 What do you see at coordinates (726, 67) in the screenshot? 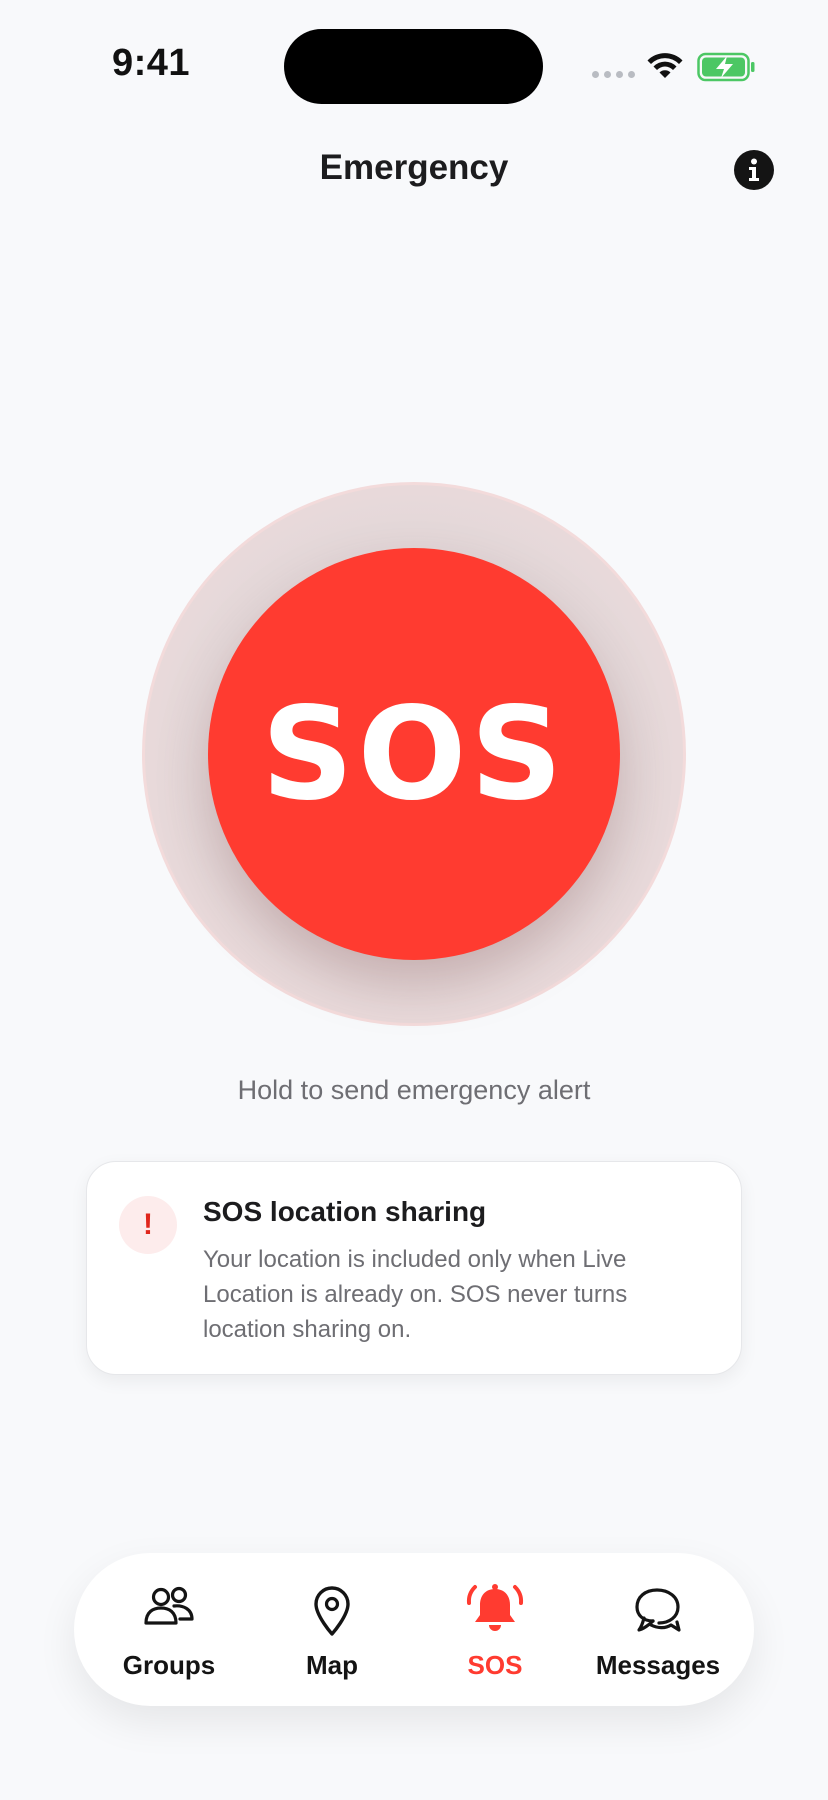
I see `battery-charging-icon` at bounding box center [726, 67].